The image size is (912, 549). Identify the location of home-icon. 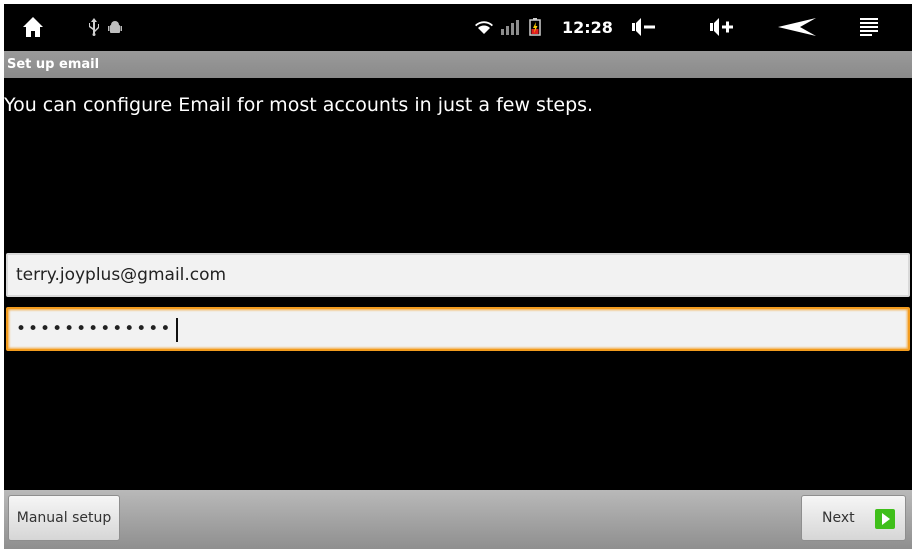
(33, 27).